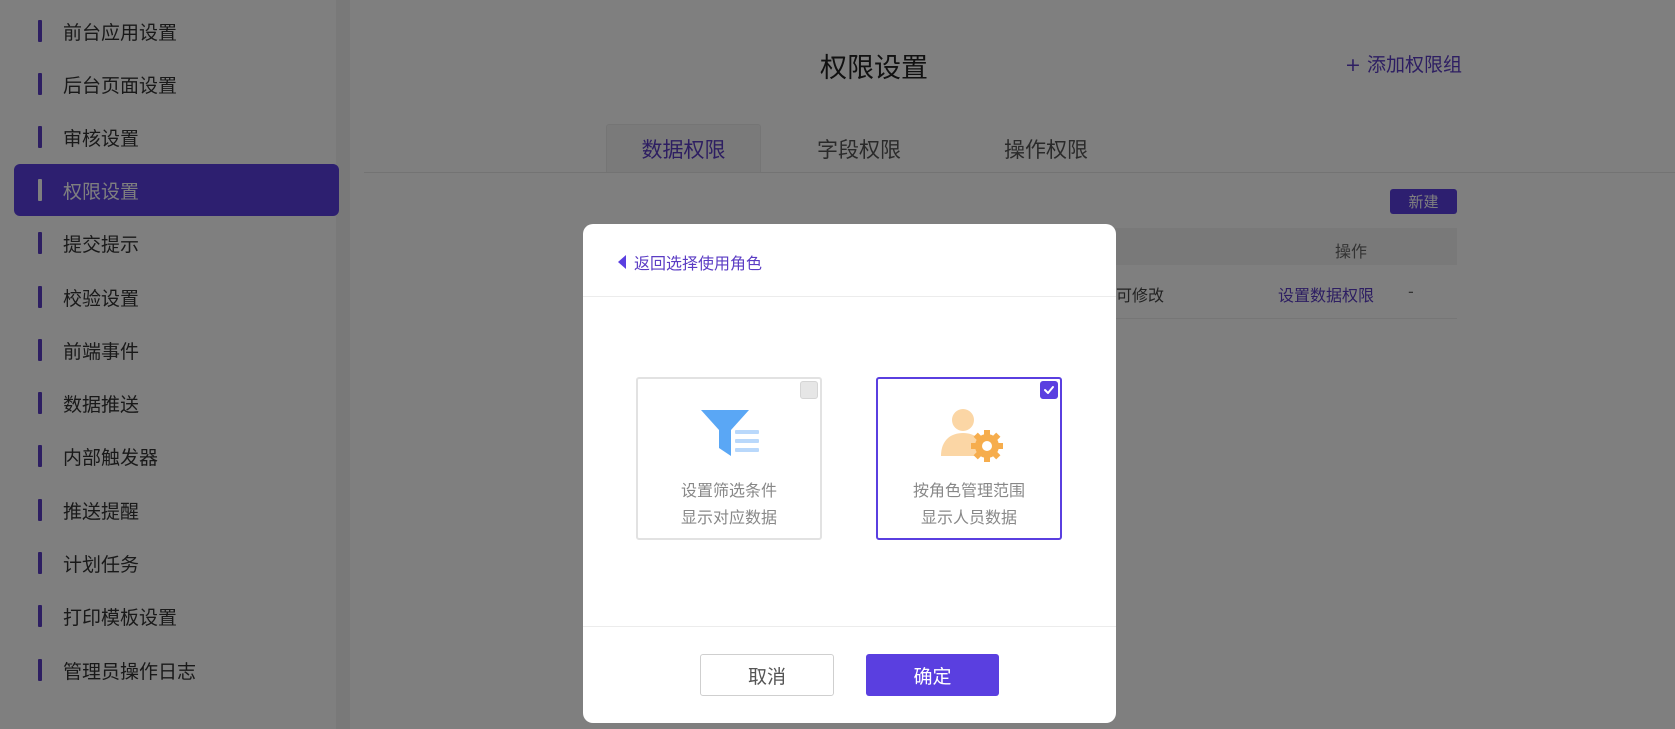 Image resolution: width=1675 pixels, height=729 pixels. Describe the element at coordinates (932, 675) in the screenshot. I see `confirm-button: 确定` at that location.